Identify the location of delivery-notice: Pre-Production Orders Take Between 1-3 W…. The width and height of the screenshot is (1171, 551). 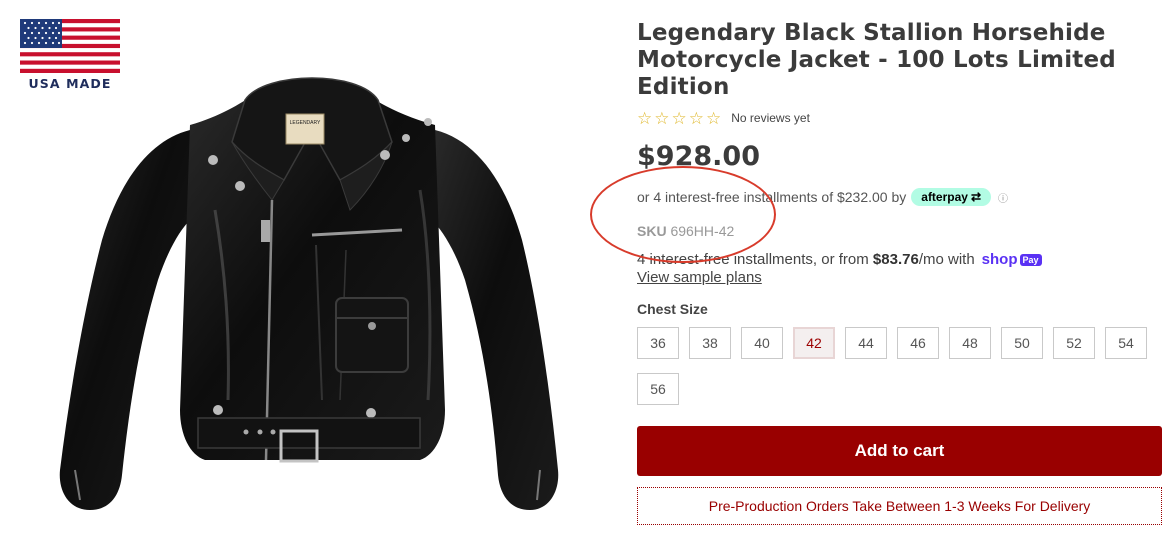
(899, 506).